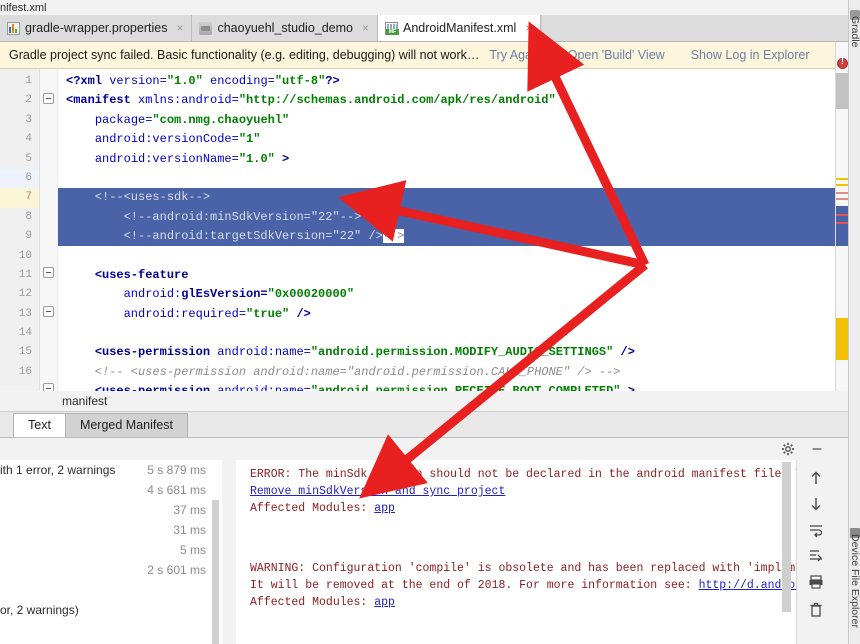 The width and height of the screenshot is (860, 644). What do you see at coordinates (239, 294) in the screenshot?
I see `code-line-12: android:glEsVersion="0x00020000"` at bounding box center [239, 294].